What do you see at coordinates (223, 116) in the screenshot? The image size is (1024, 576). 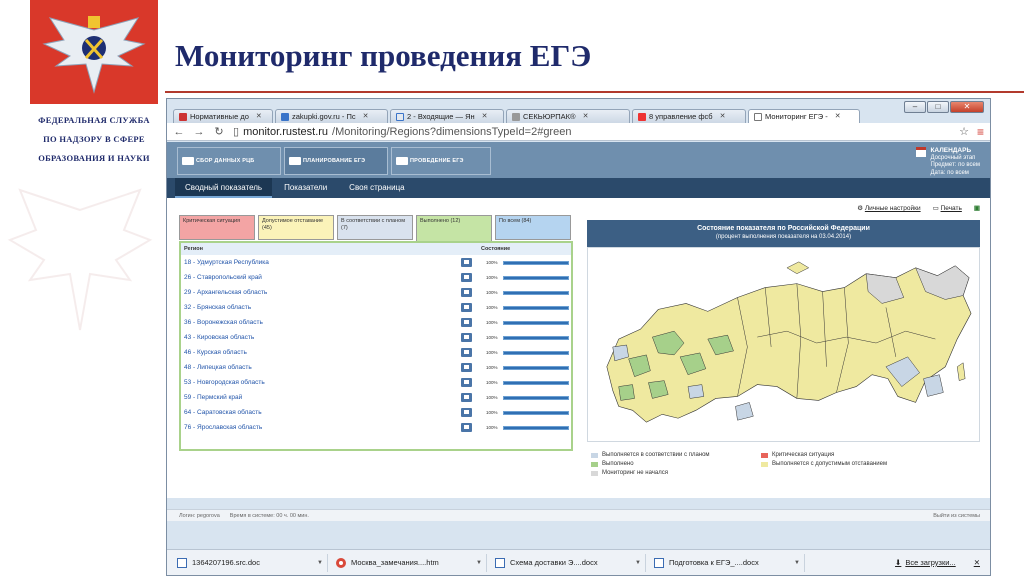 I see `tab-normative: Нормативные до ✕` at bounding box center [223, 116].